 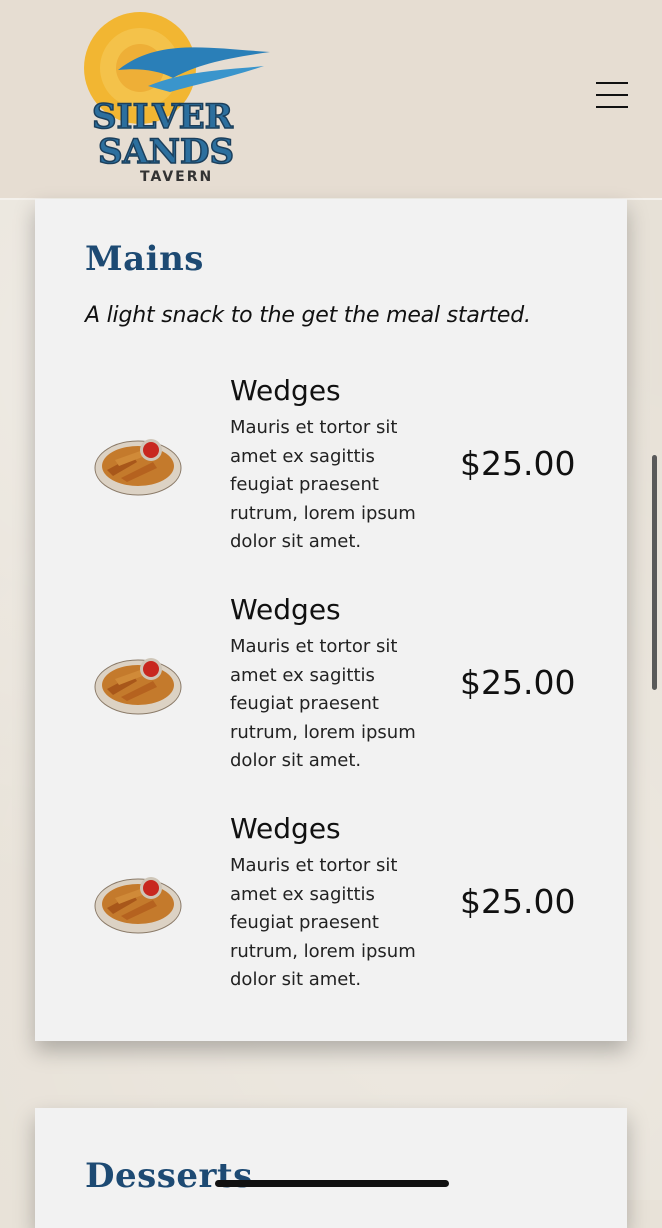 I want to click on menu-bar-bottom, so click(x=612, y=107).